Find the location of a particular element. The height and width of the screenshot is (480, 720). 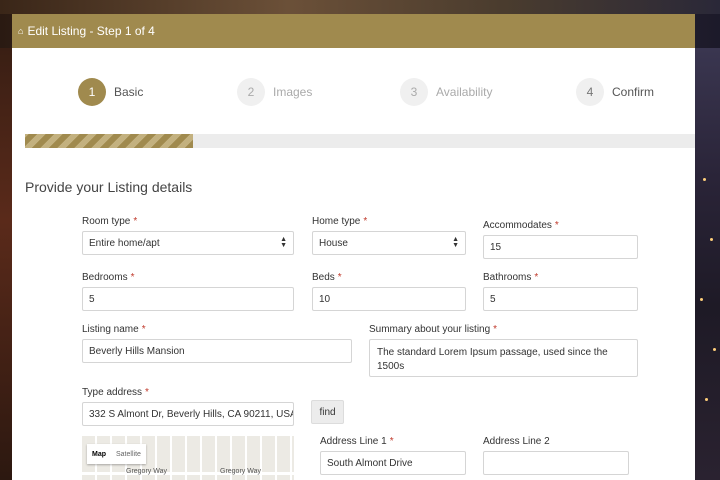

accommodates-field: Accommodates * 15 is located at coordinates (560, 239).